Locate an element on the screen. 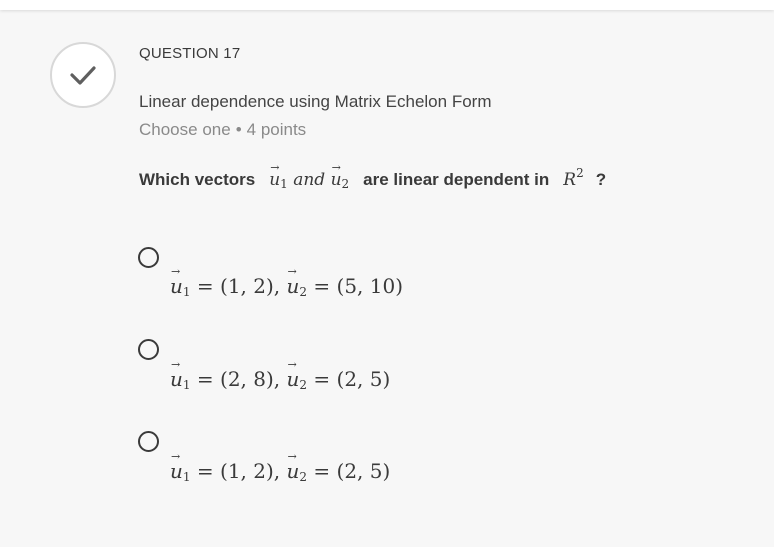 The height and width of the screenshot is (547, 774). option-1-u1-base: u is located at coordinates (176, 281).